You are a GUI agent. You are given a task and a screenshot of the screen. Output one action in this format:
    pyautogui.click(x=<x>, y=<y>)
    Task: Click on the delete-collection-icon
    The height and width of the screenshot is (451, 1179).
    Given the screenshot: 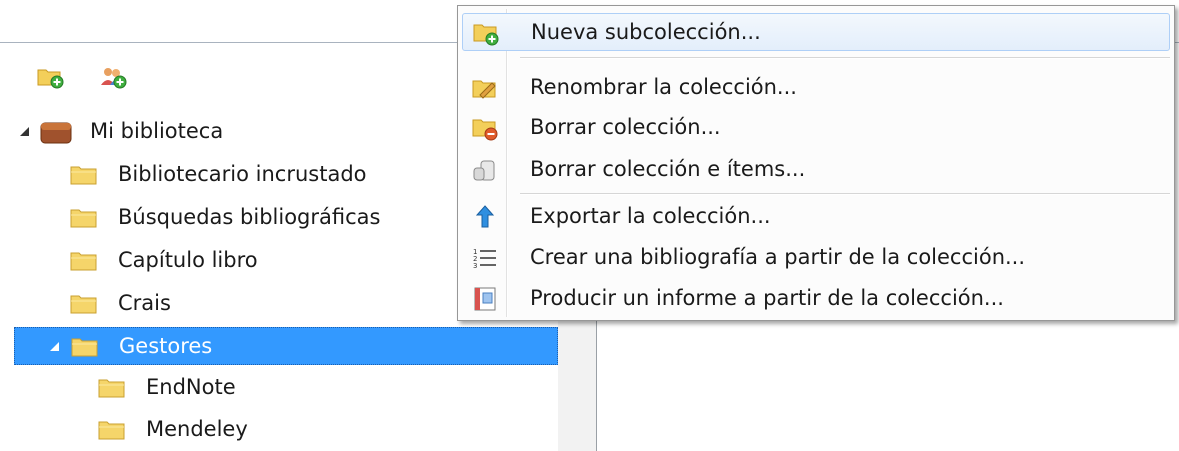 What is the action you would take?
    pyautogui.click(x=485, y=128)
    